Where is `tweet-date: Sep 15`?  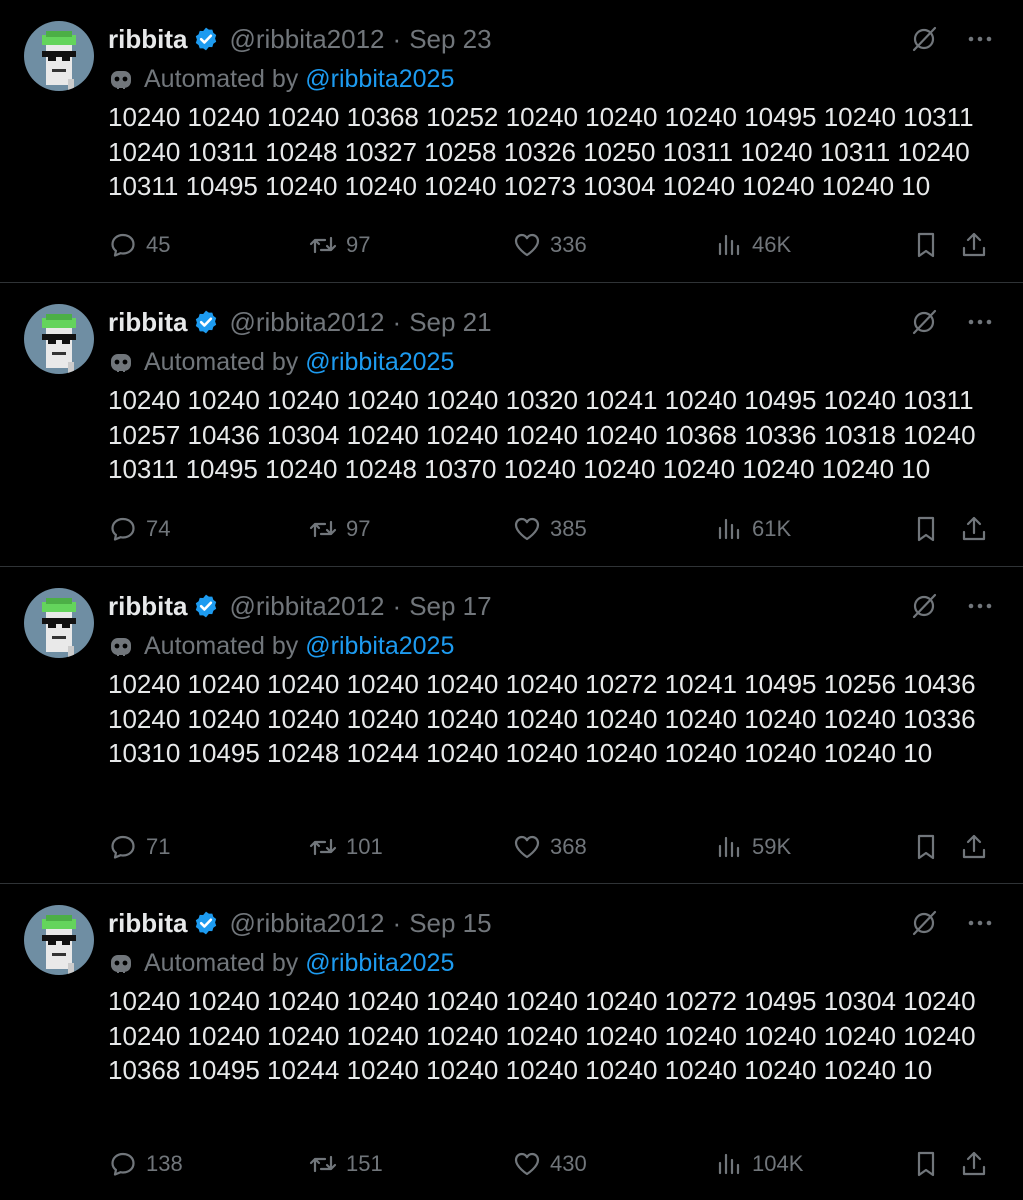 tweet-date: Sep 15 is located at coordinates (450, 923).